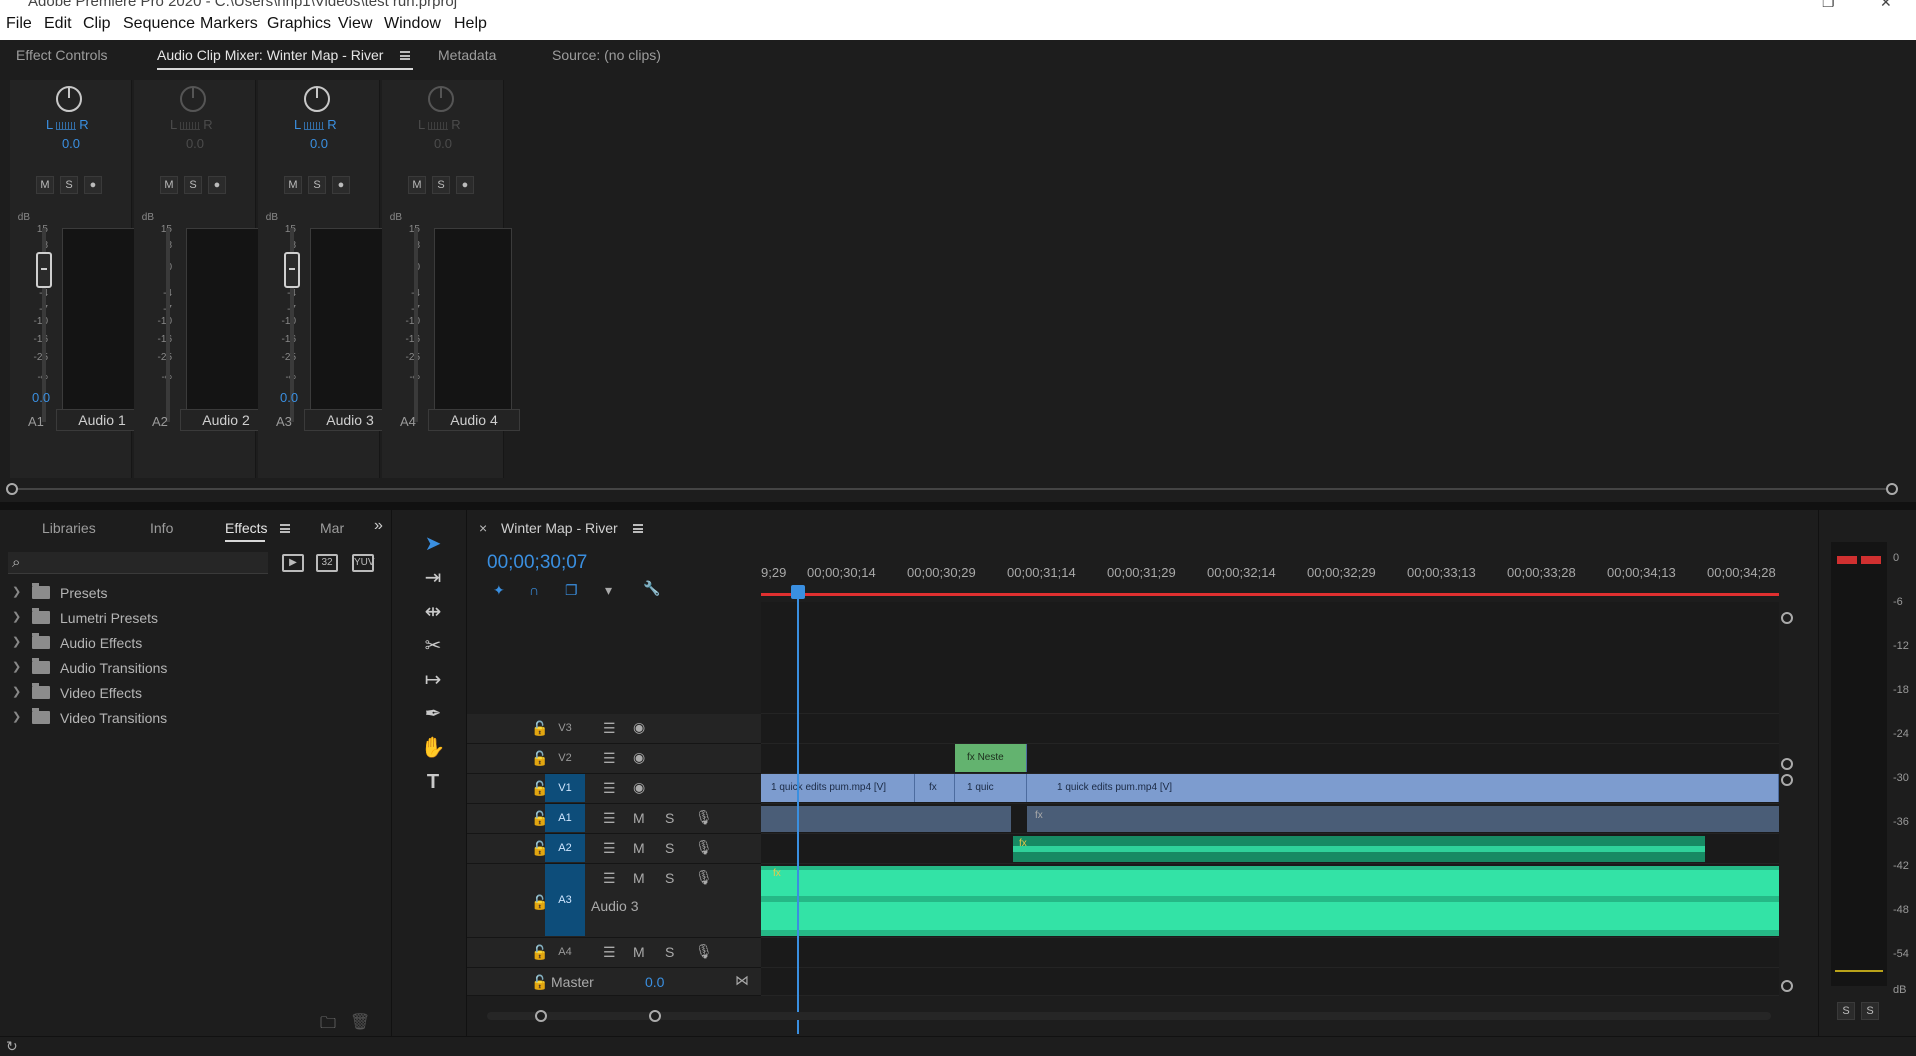 The height and width of the screenshot is (1056, 1916). I want to click on pan-knob, so click(317, 99).